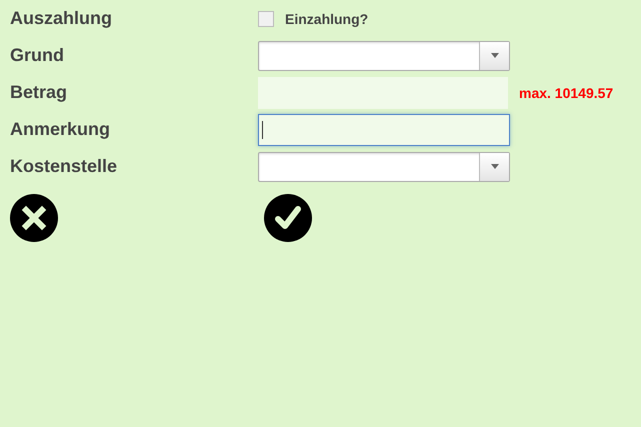  Describe the element at coordinates (64, 166) in the screenshot. I see `field-label: Kostenstelle` at that location.